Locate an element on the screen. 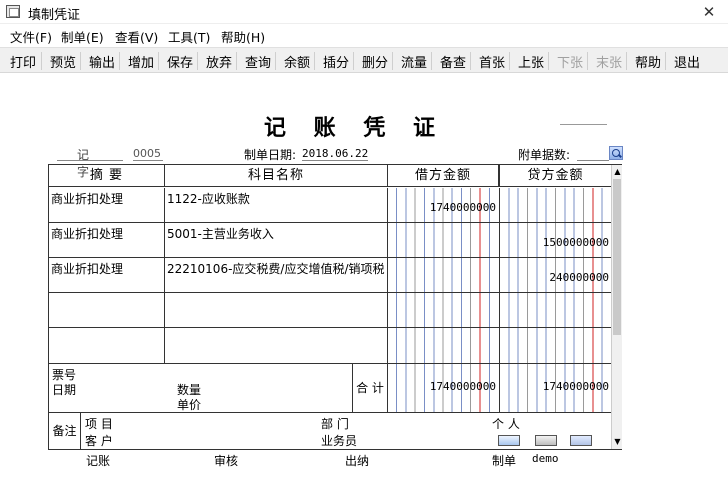  attachments-input is located at coordinates (593, 153).